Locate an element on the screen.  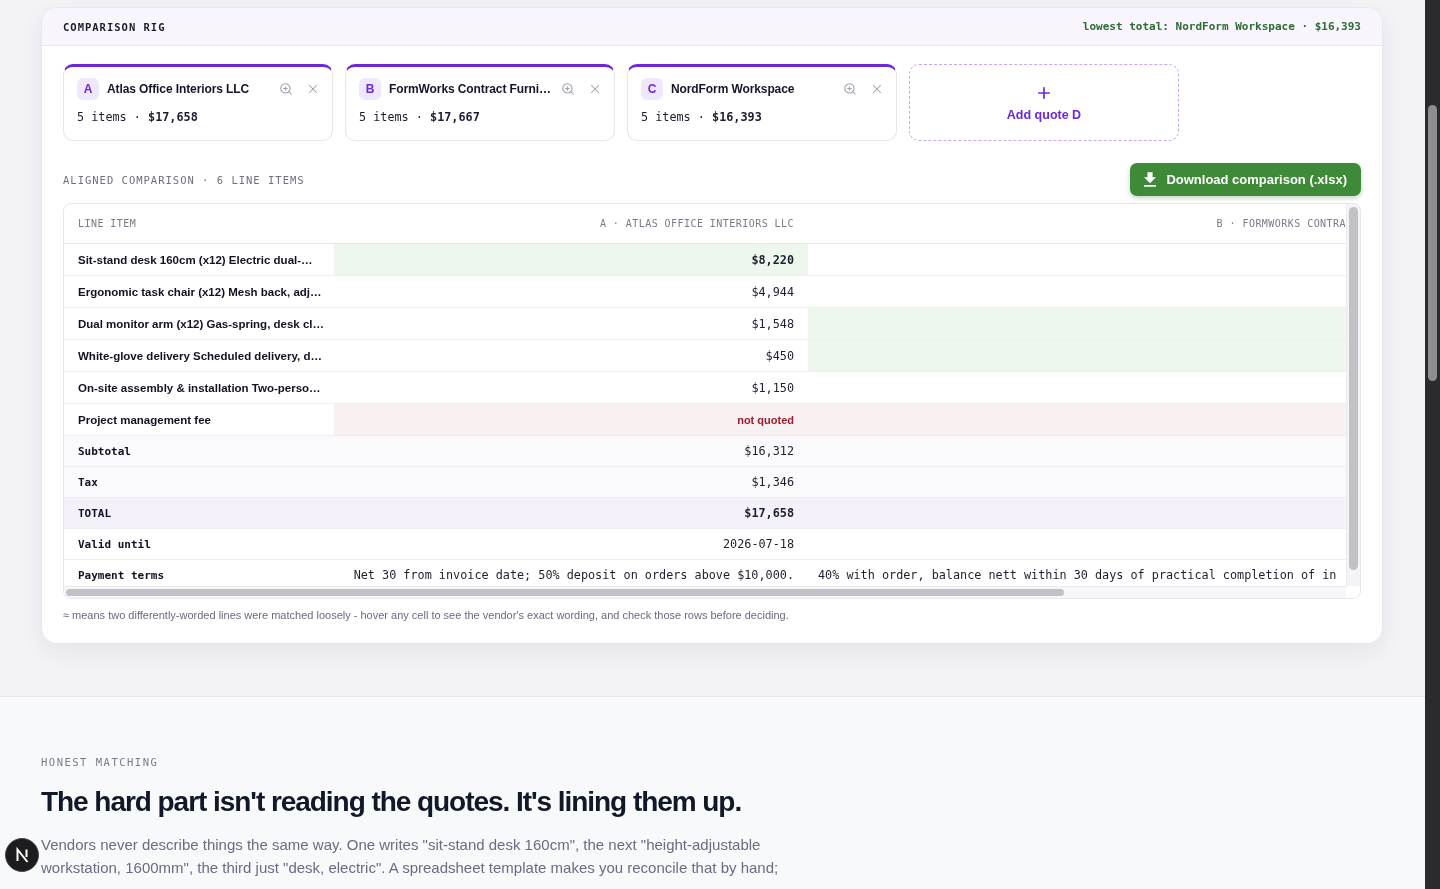
table-cell: $8,220 is located at coordinates (571, 259).